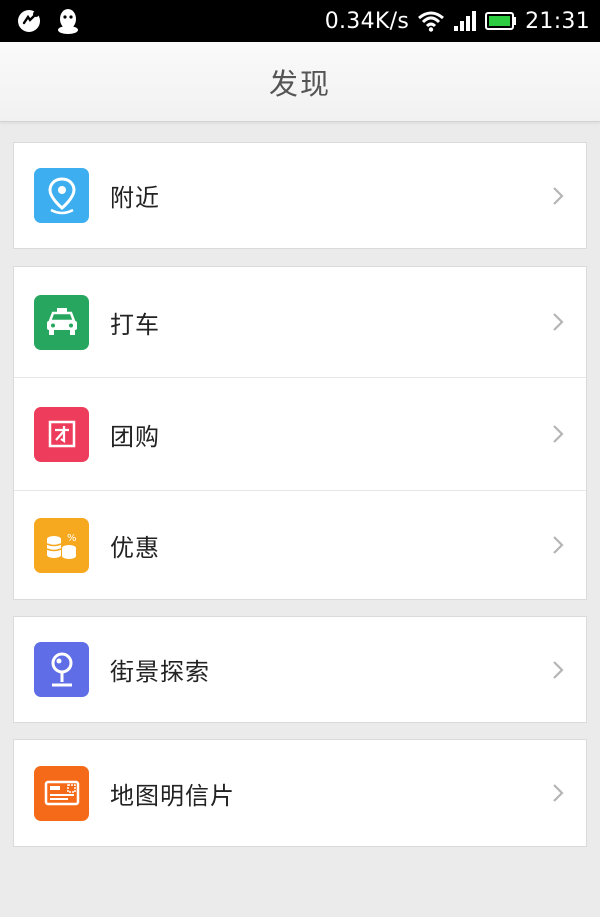 The height and width of the screenshot is (917, 600). Describe the element at coordinates (300, 21) in the screenshot. I see `status-bar: 0.34K/s 21:31` at that location.